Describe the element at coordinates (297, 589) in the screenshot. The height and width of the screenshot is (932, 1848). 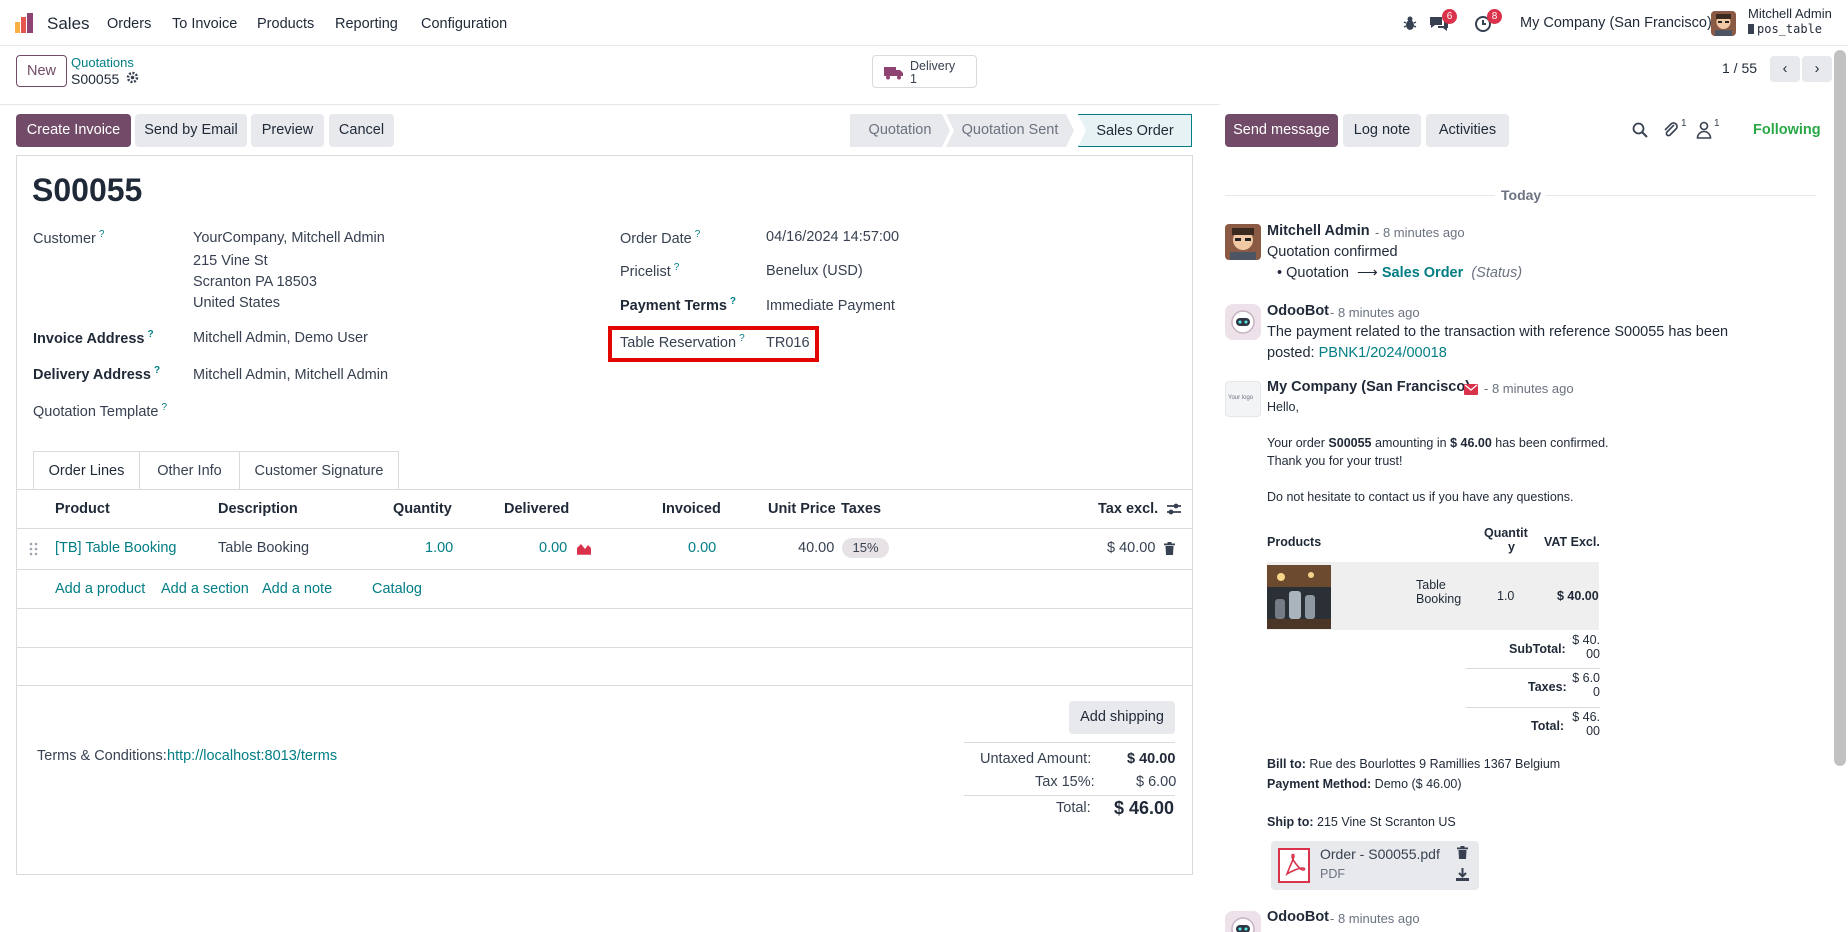
I see `add-note-link: Add a note` at that location.